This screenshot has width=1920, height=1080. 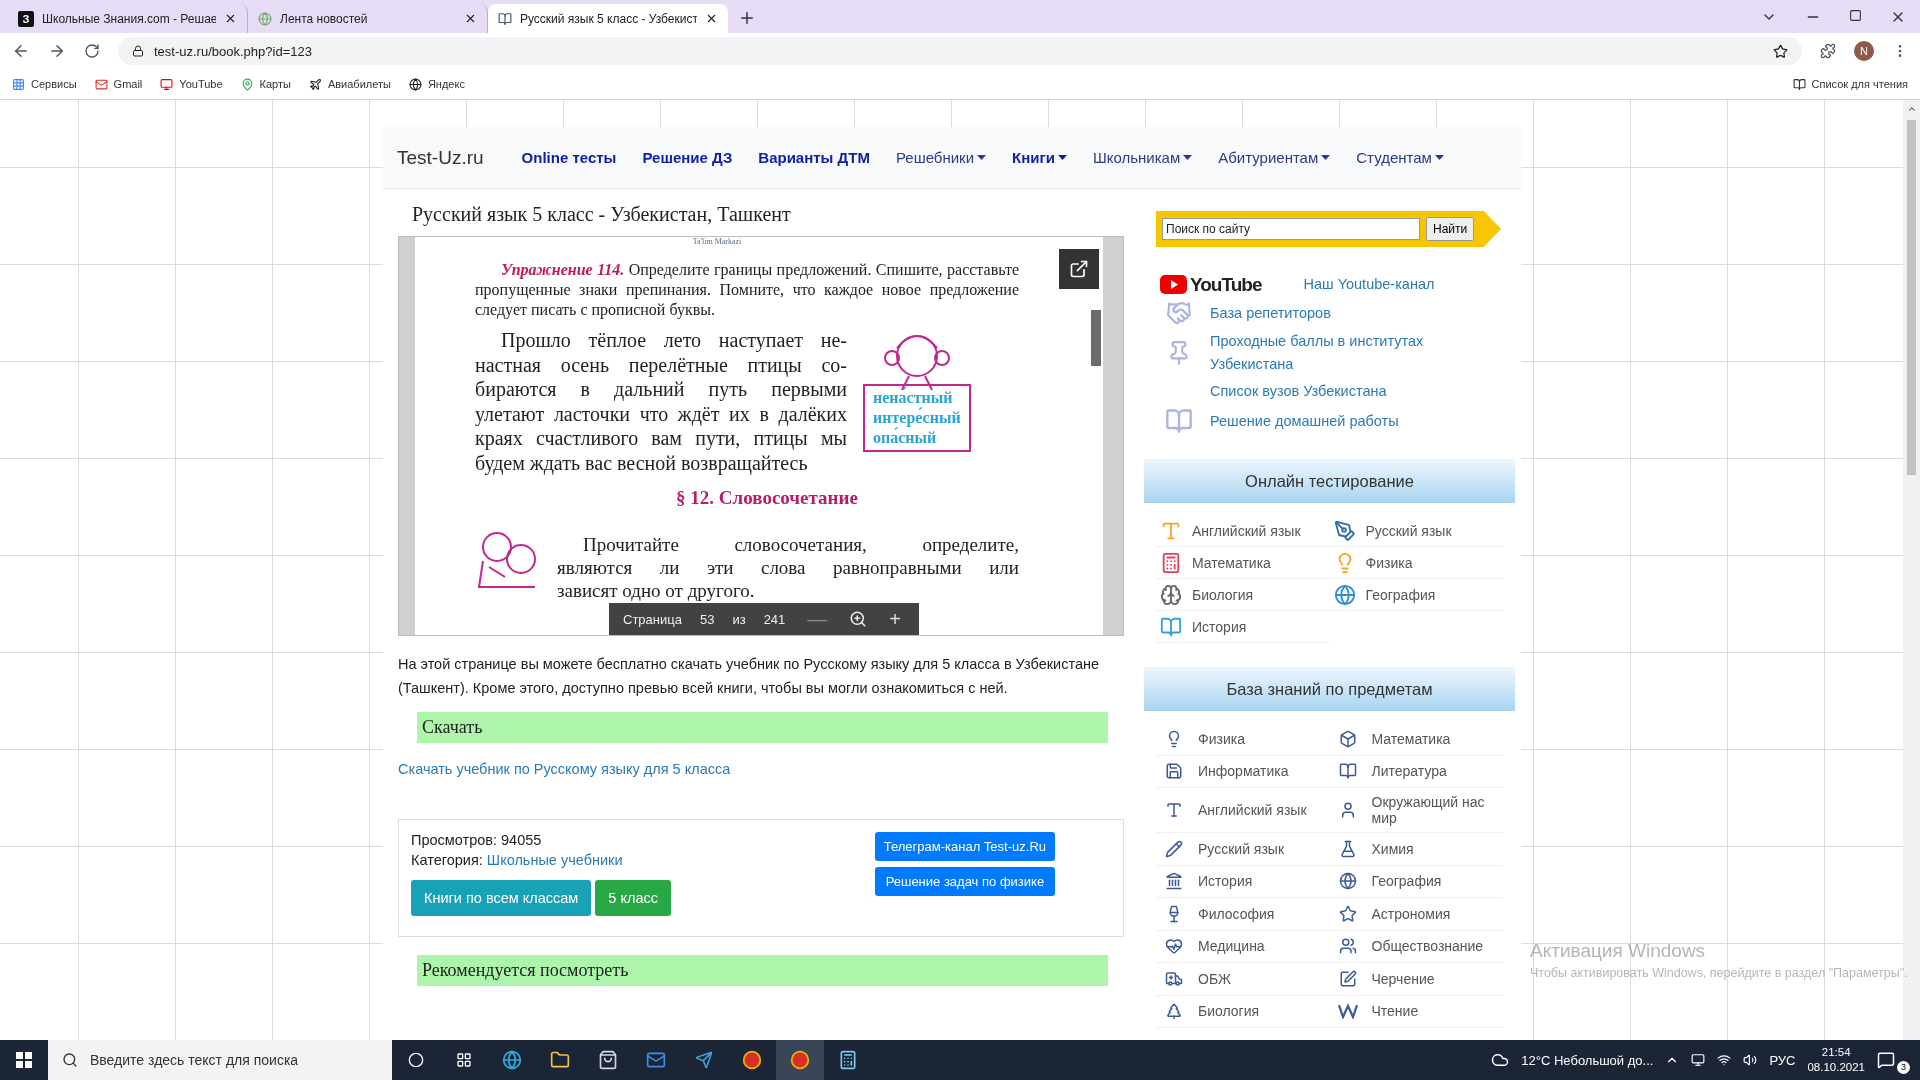 I want to click on subject-link: Химия, so click(x=1416, y=849).